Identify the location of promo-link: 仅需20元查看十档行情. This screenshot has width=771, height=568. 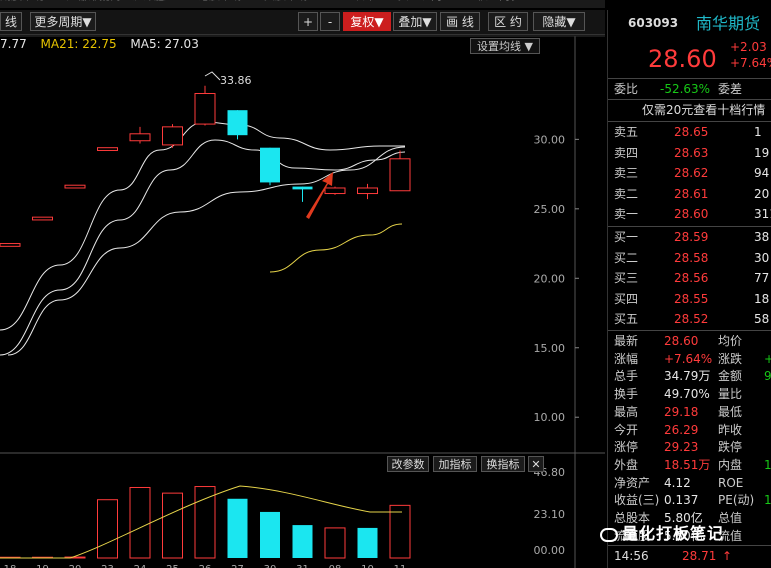
(689, 110).